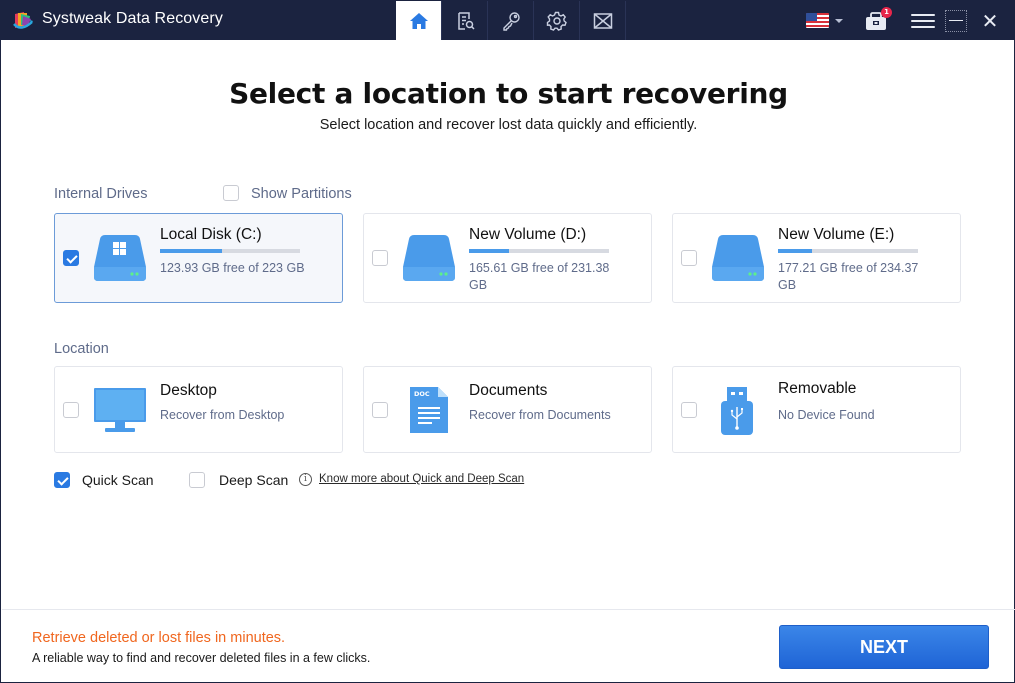  I want to click on quick-scan-checkbox, so click(62, 480).